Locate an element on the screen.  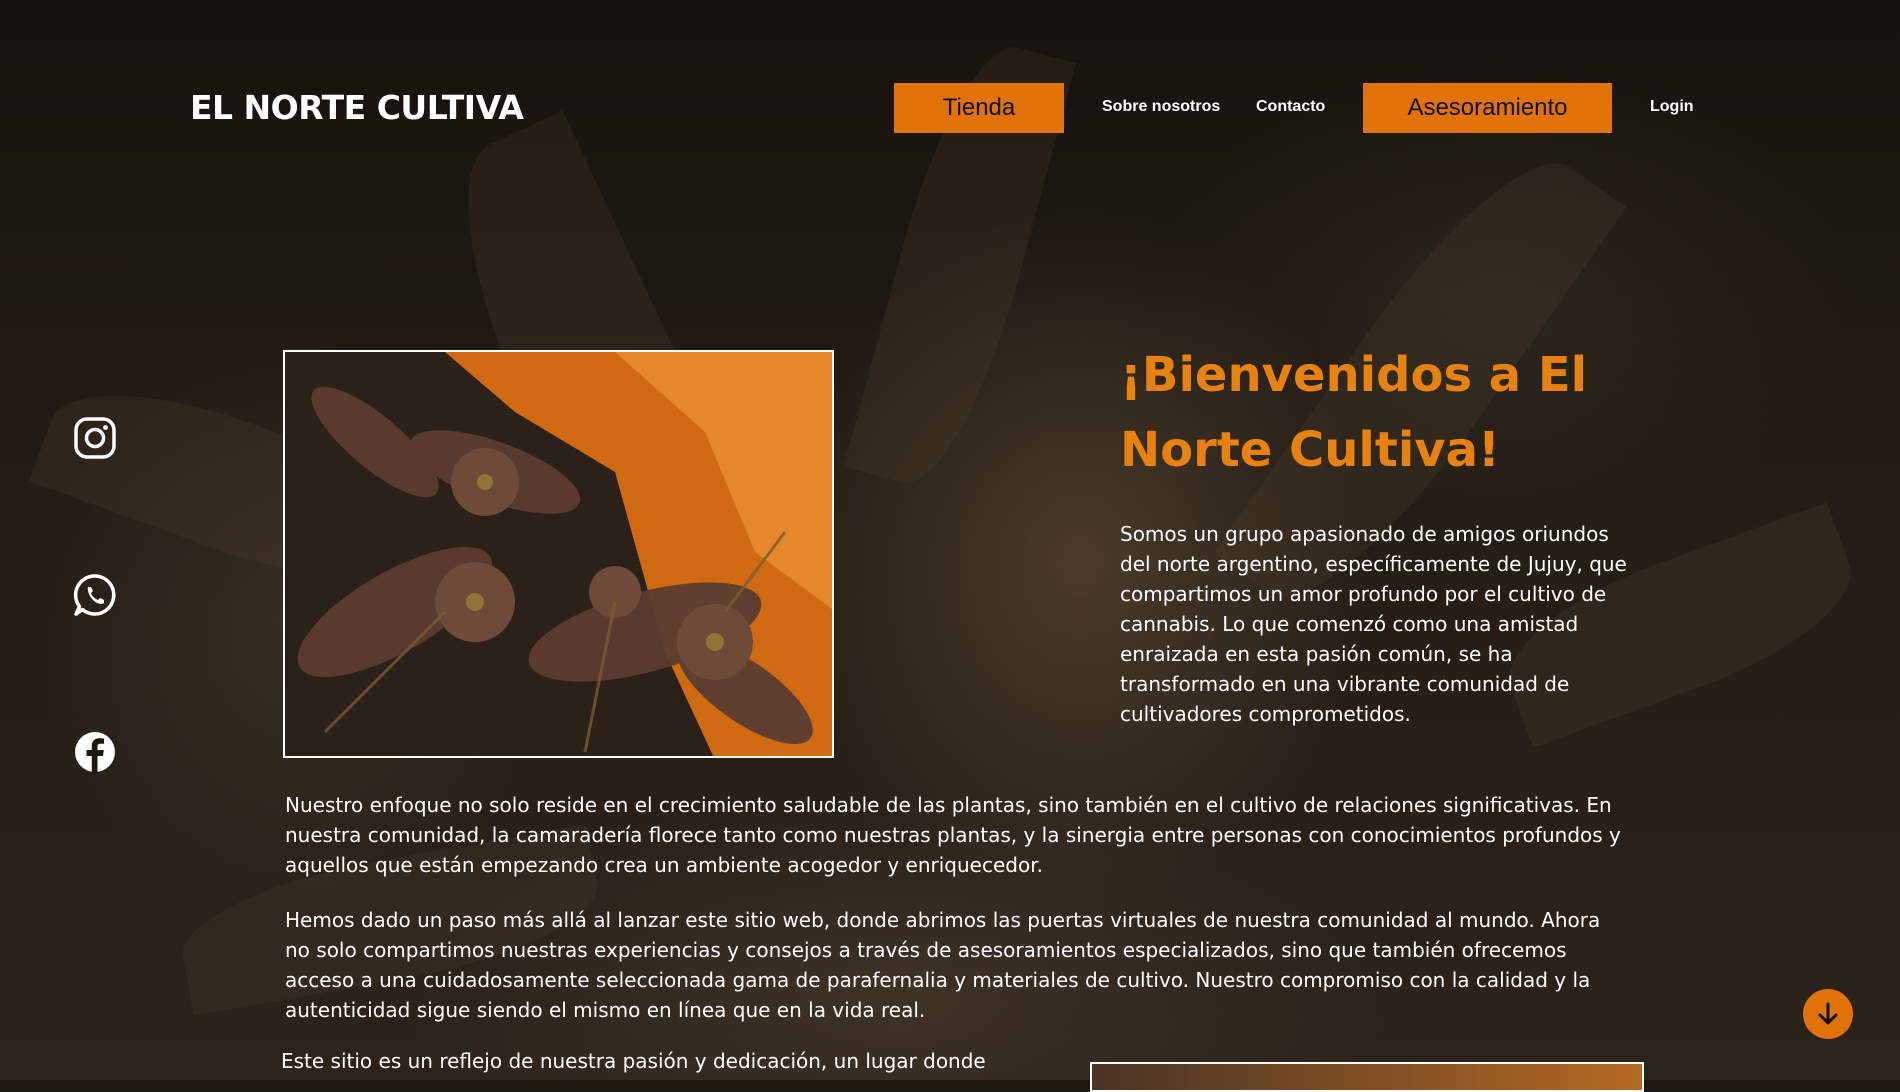
facebook-icon is located at coordinates (95, 752).